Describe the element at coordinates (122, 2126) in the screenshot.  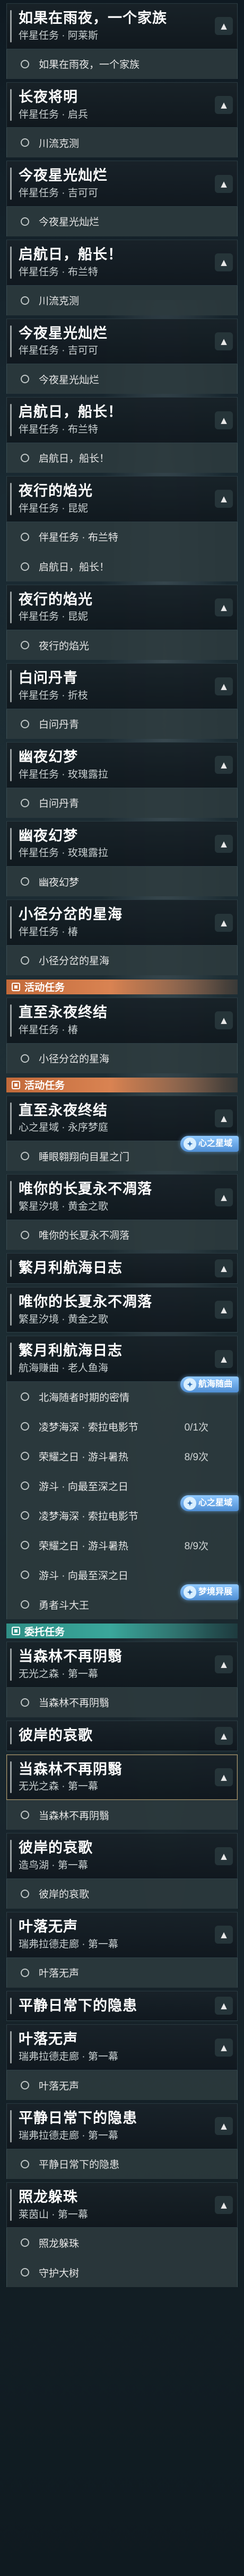
I see `quest-card: 平静日常下的隐患 瑞弗拉德走廊 · 第一幕 ▲` at that location.